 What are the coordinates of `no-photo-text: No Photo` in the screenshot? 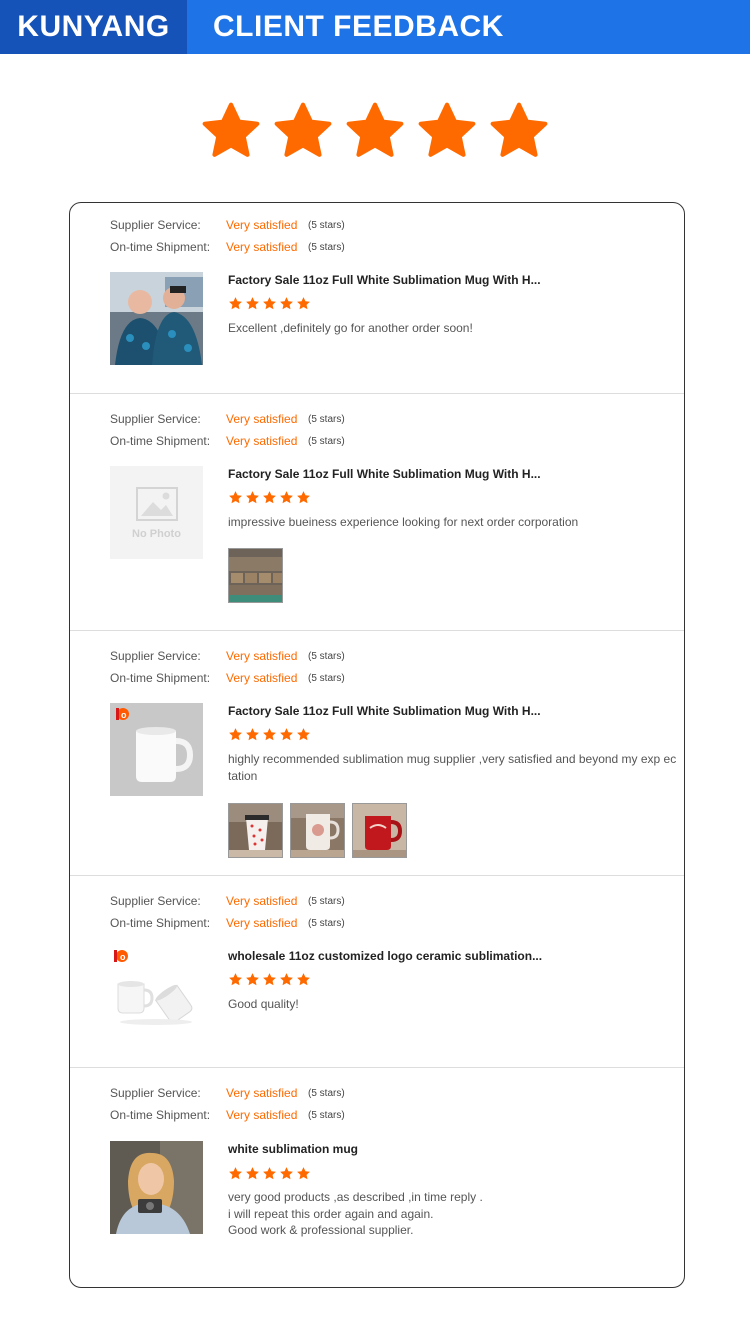 It's located at (156, 533).